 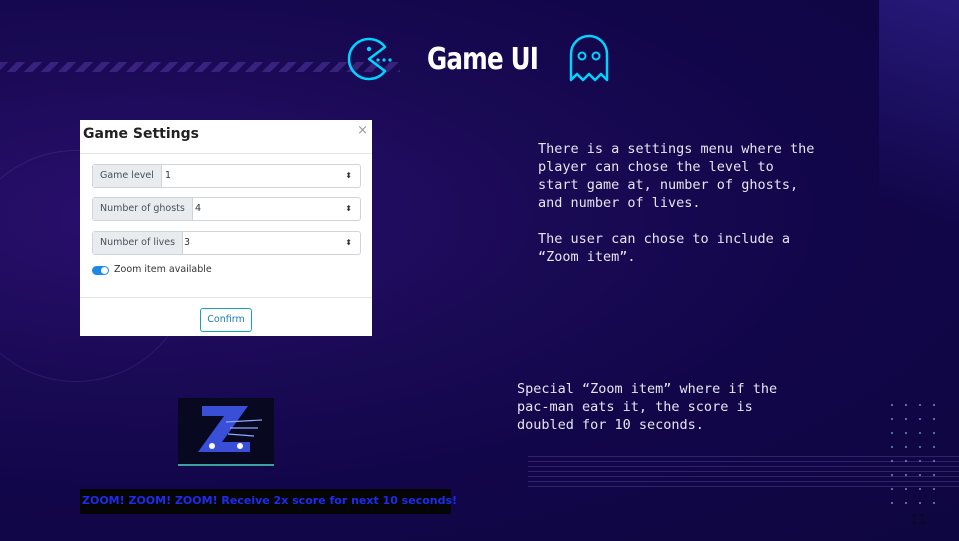 I want to click on game-level-select: Game level 1 ⬍, so click(x=226, y=176).